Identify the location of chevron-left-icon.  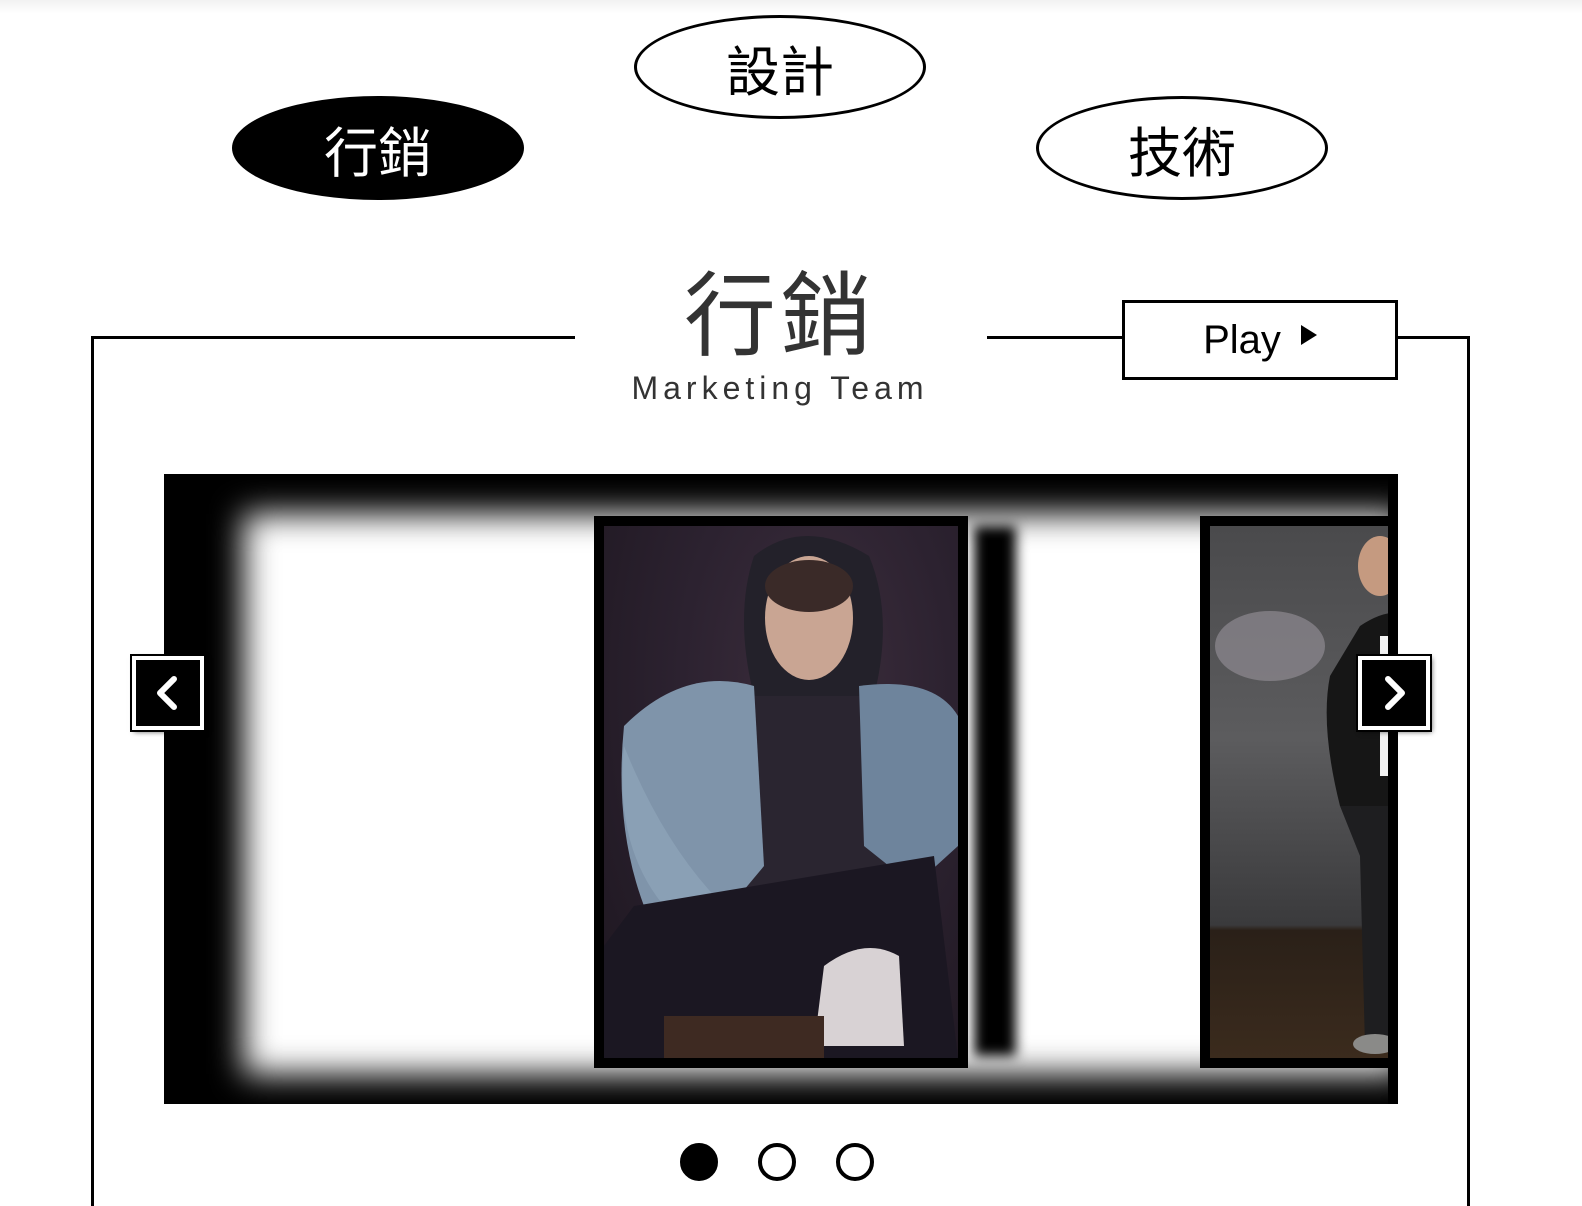
(167, 693).